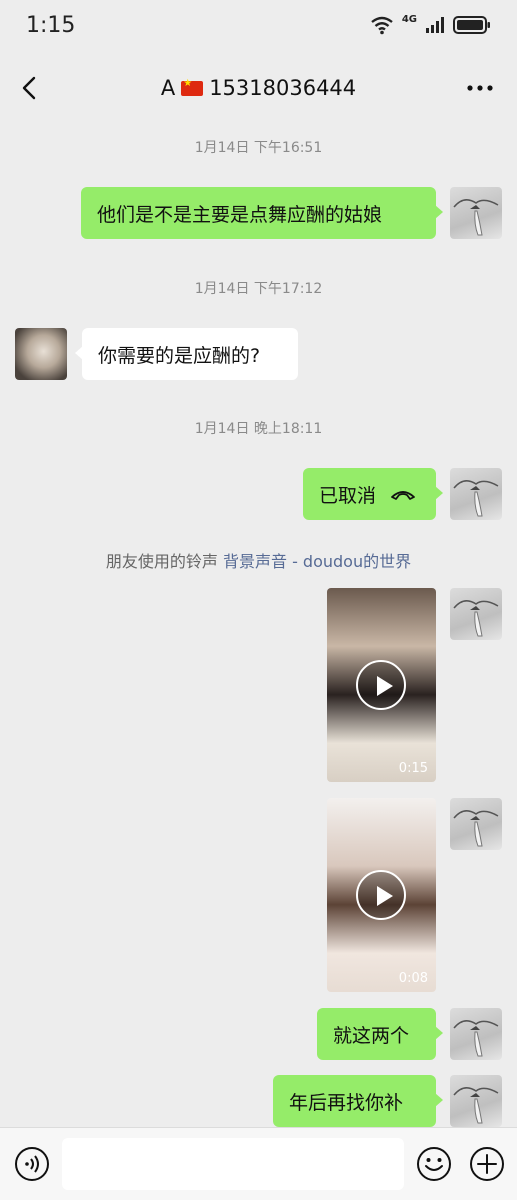  I want to click on chat-title: A 15318036444, so click(258, 88).